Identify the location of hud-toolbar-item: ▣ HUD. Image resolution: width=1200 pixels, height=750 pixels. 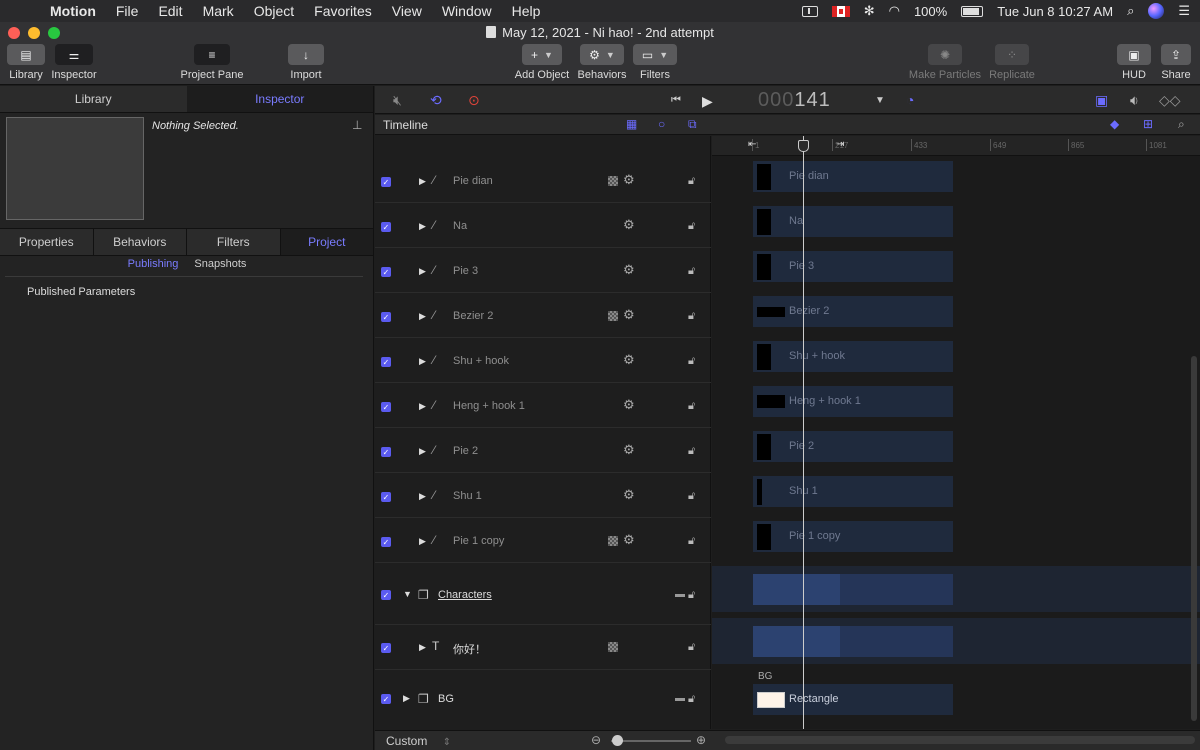
(1134, 62).